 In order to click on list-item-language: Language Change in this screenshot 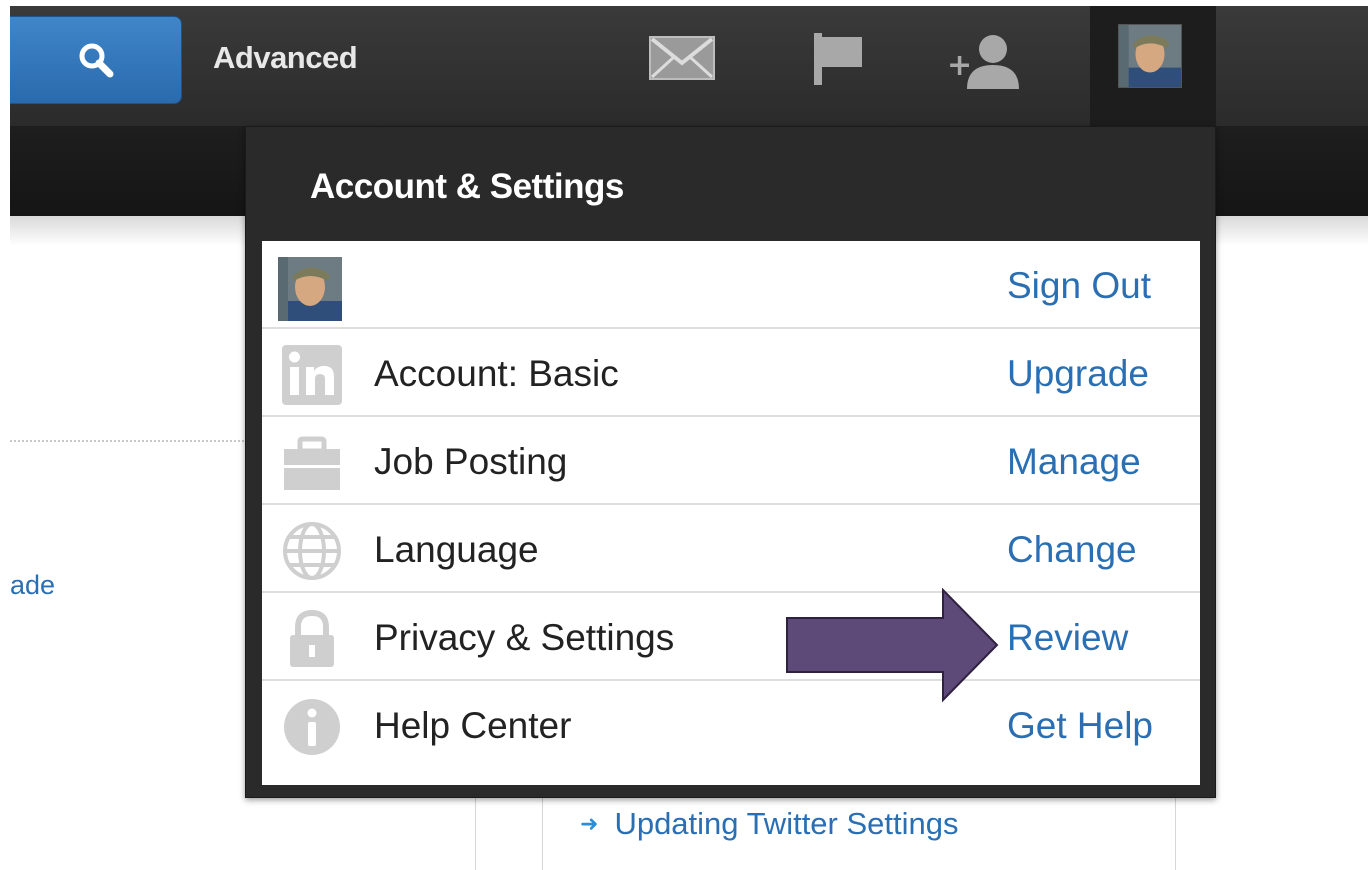, I will do `click(731, 549)`.